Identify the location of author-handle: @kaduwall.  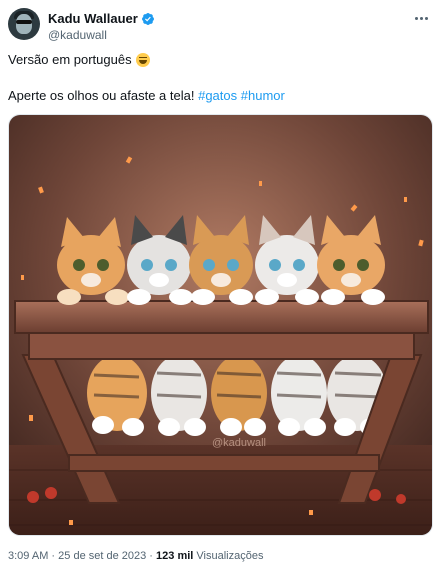
(77, 35).